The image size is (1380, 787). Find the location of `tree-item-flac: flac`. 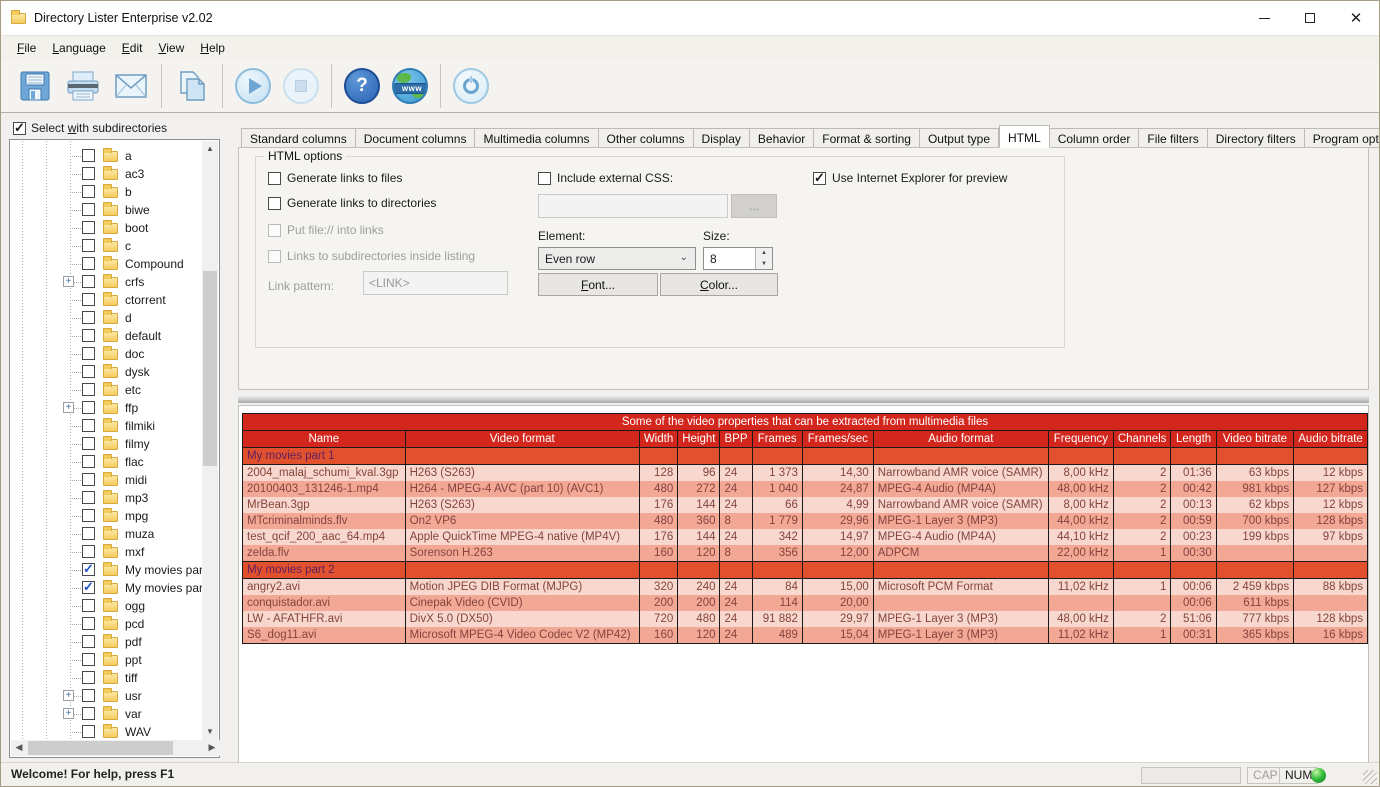

tree-item-flac: flac is located at coordinates (107, 462).